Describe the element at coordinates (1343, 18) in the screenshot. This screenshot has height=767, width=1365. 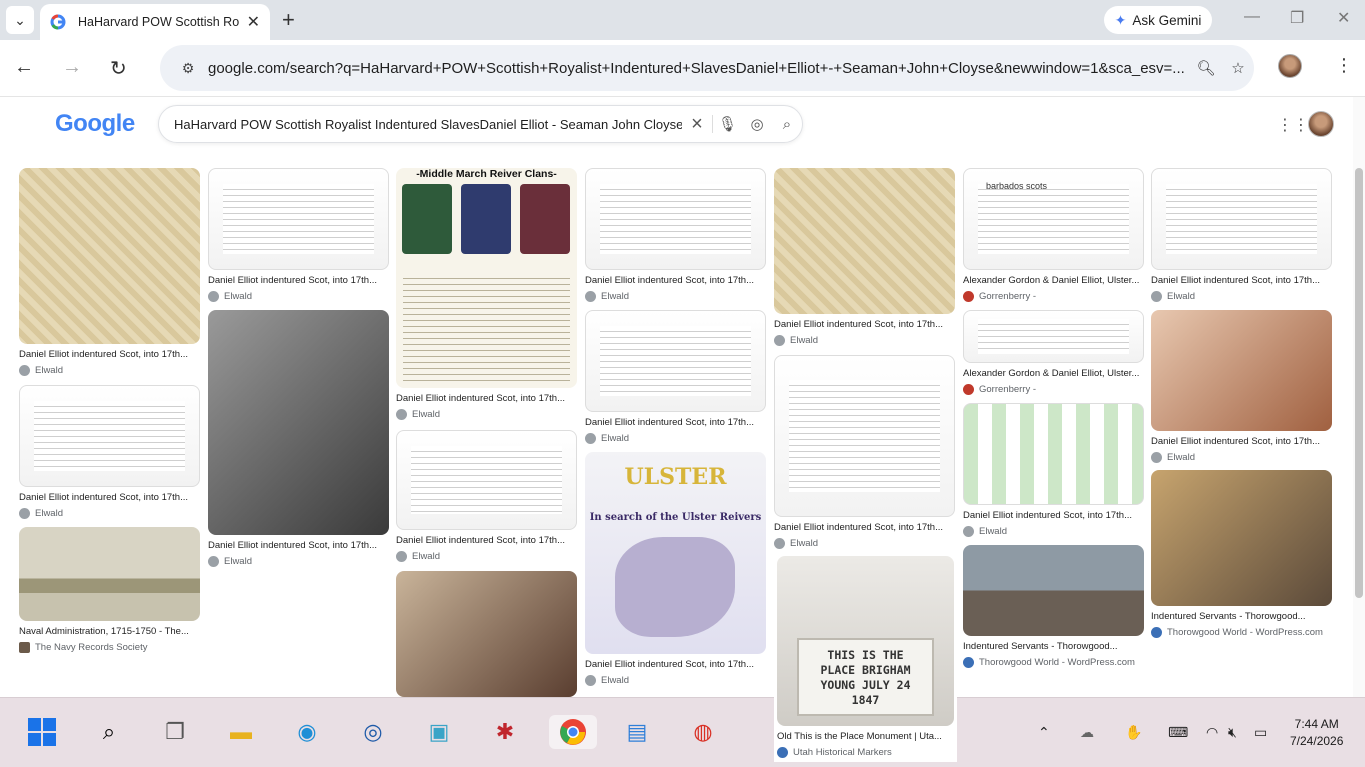
I see `window-close-icon: ✕` at that location.